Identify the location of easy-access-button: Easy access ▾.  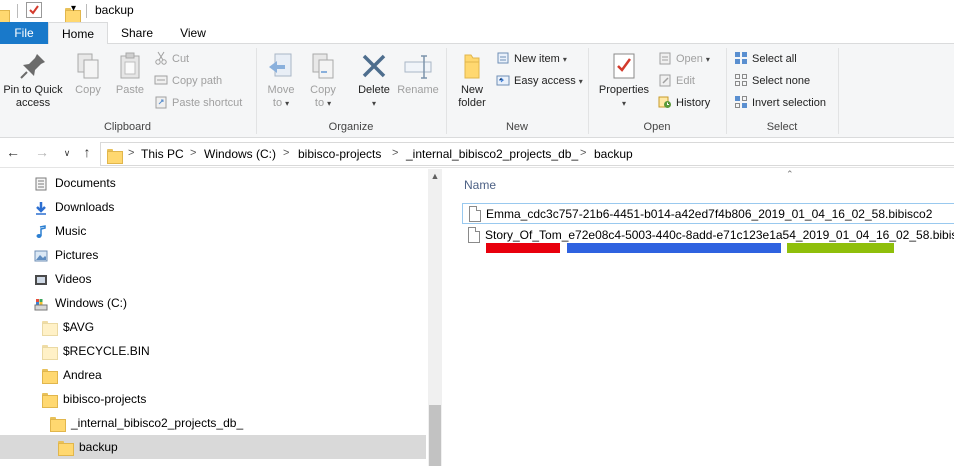
(539, 81).